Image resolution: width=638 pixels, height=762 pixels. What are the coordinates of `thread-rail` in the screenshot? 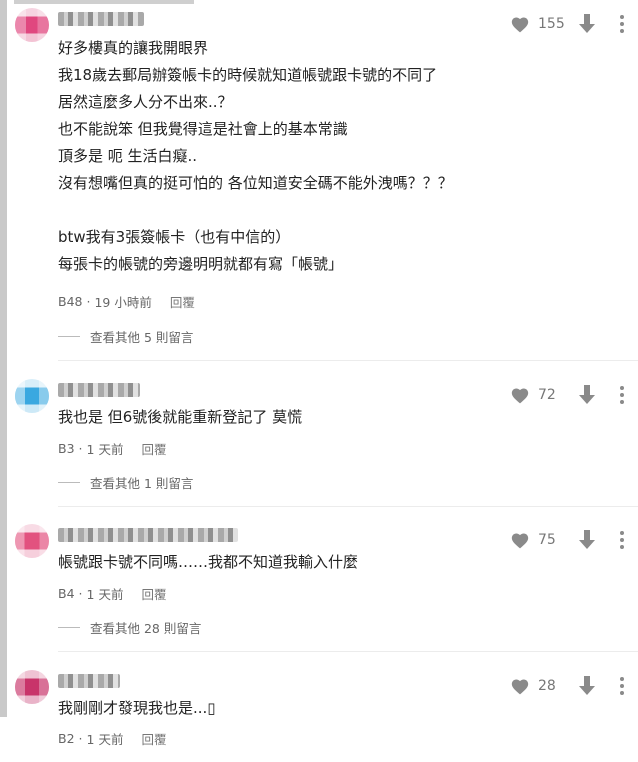 It's located at (3, 358).